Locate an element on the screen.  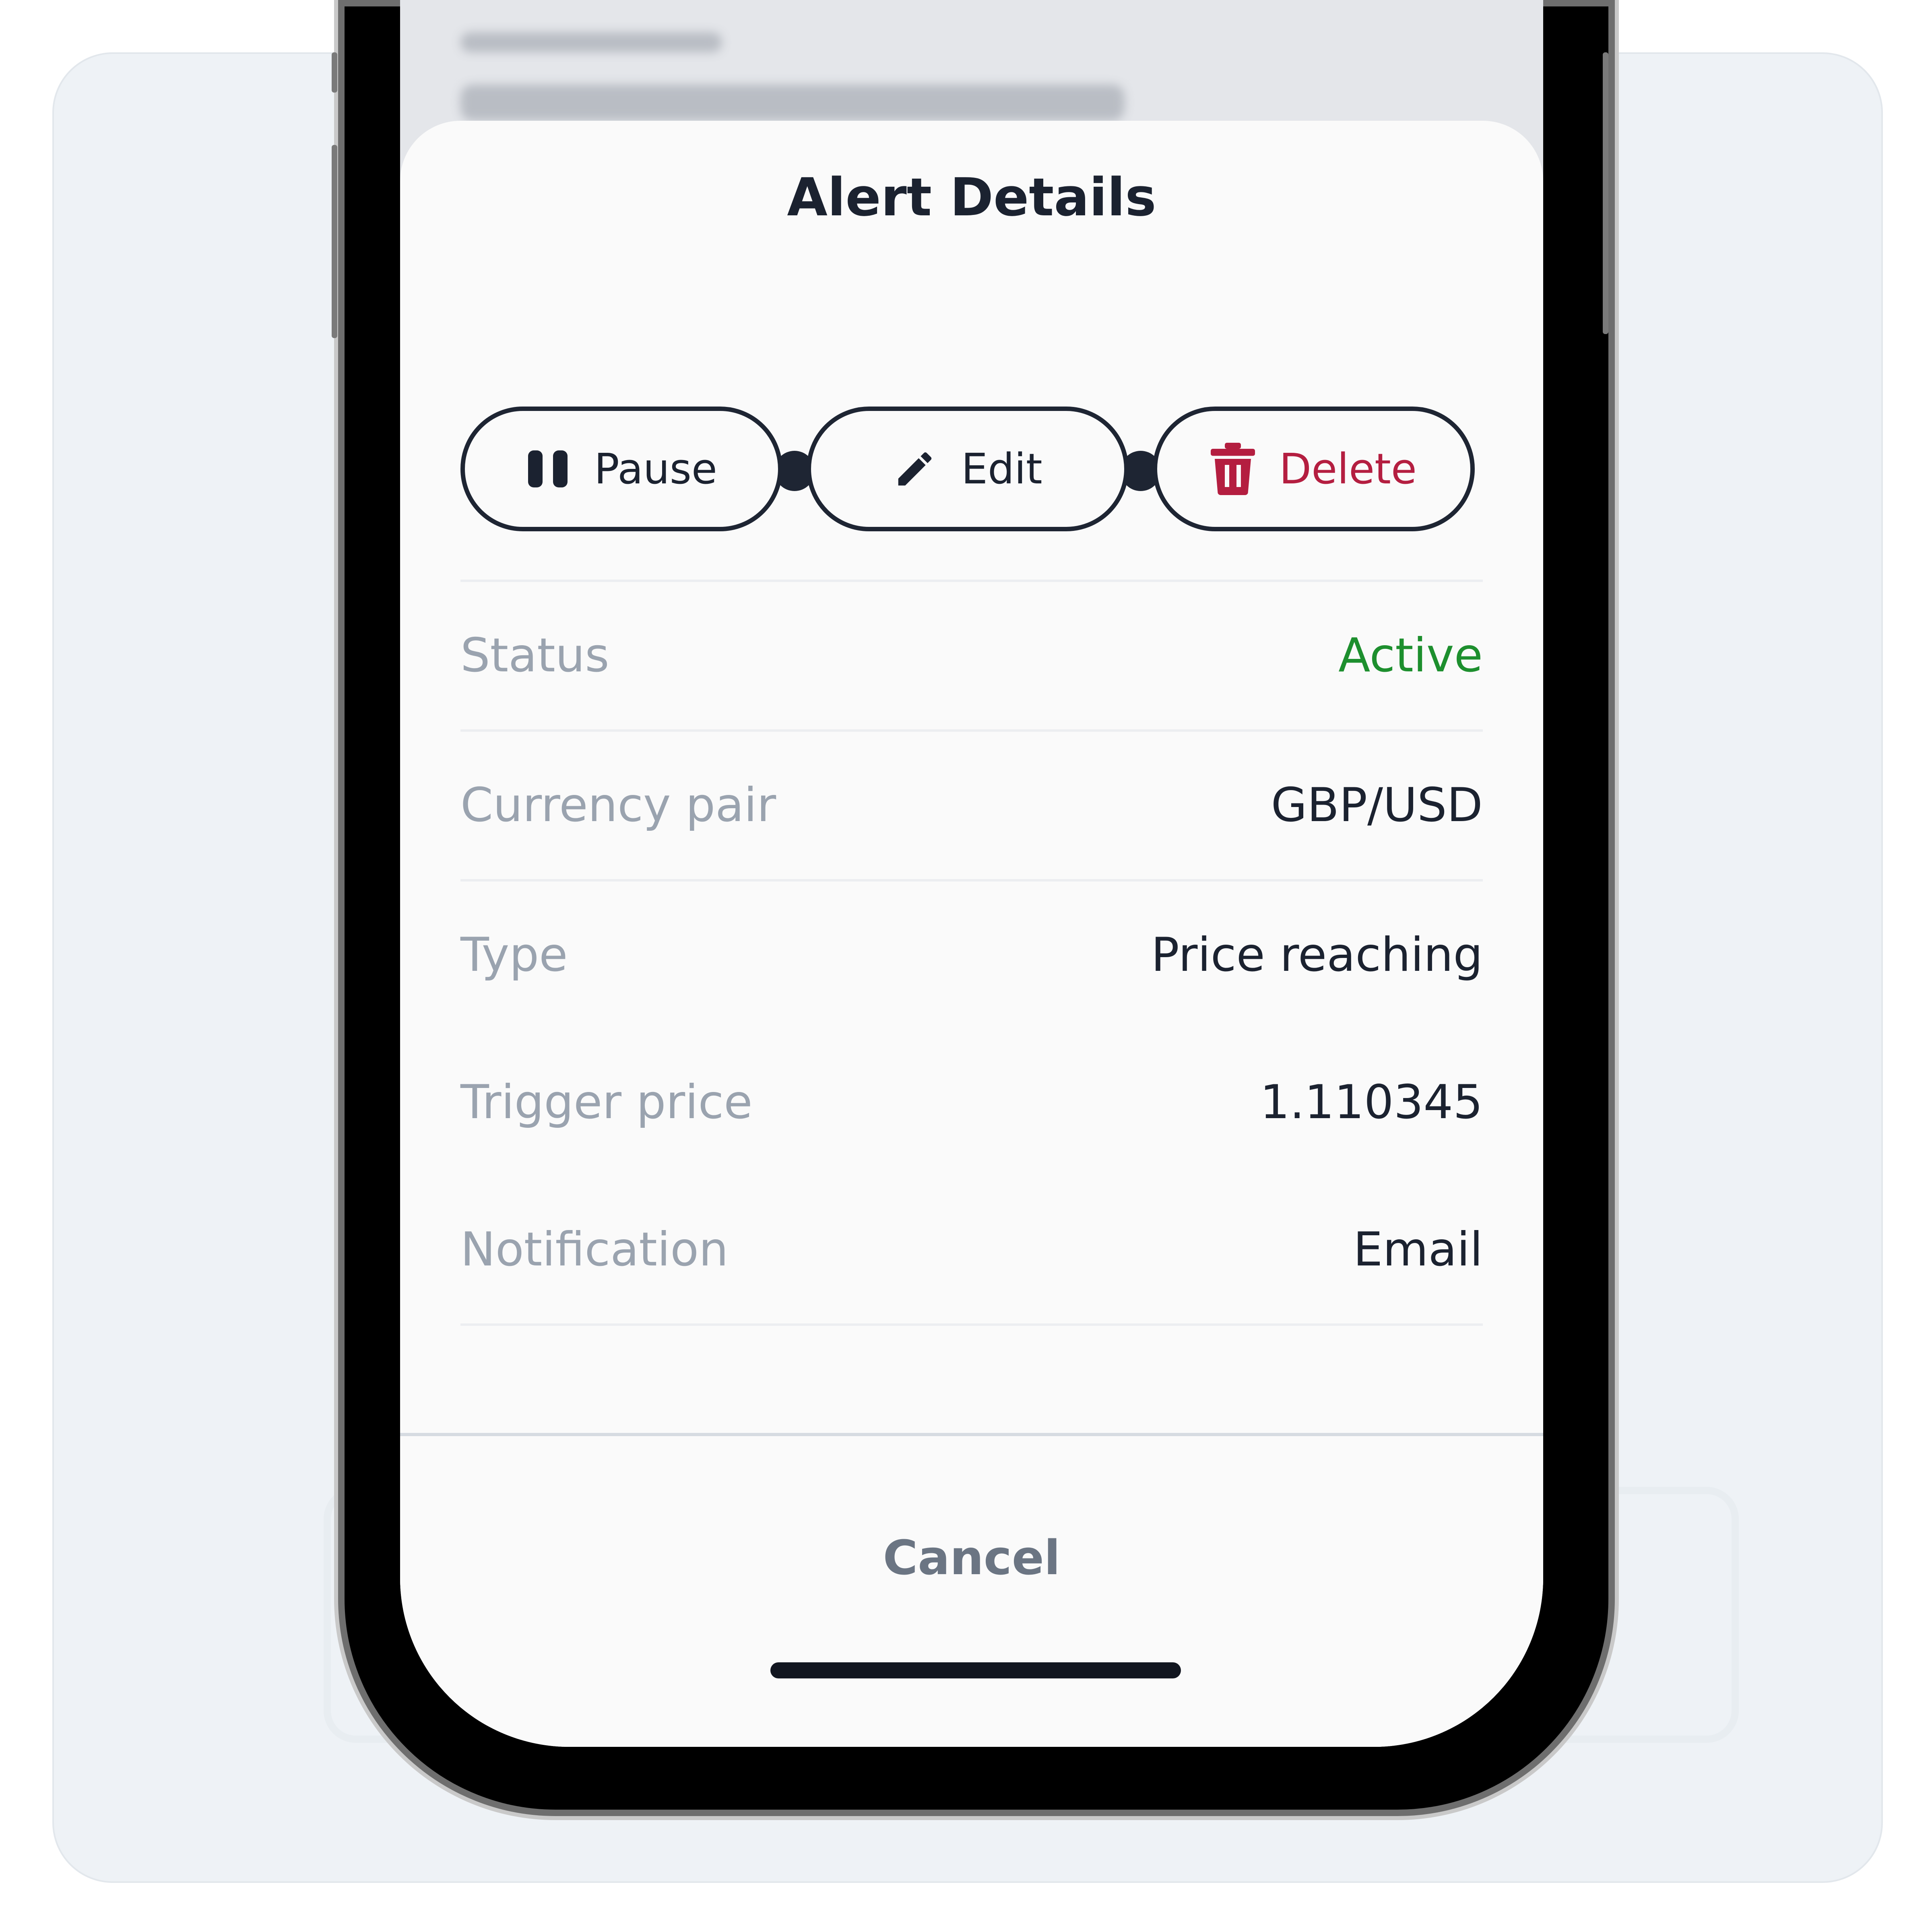
delete-label: Delete is located at coordinates (1348, 468).